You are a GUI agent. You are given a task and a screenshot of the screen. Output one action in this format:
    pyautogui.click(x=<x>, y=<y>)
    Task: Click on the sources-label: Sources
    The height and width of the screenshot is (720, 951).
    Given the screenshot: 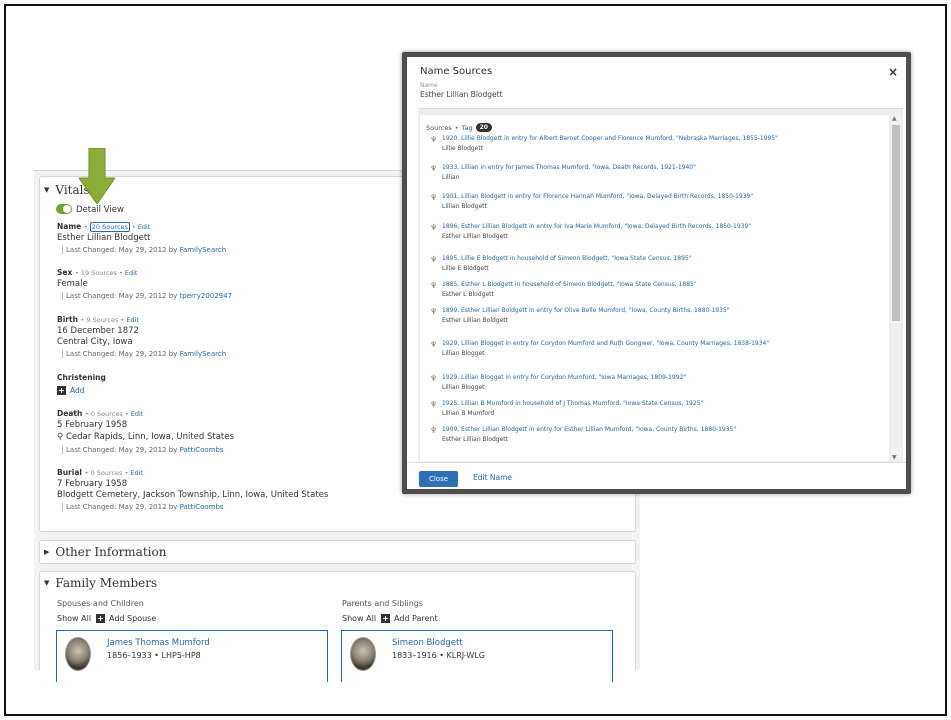 What is the action you would take?
    pyautogui.click(x=439, y=127)
    